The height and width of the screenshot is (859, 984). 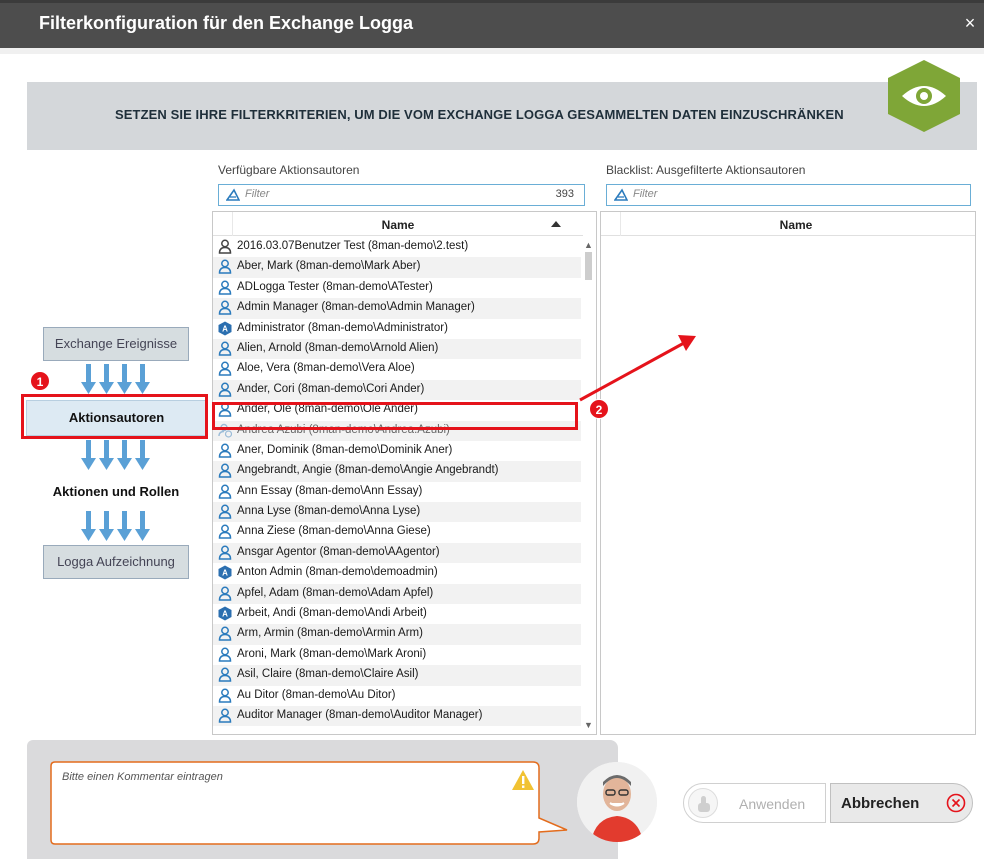 I want to click on list-item: Ander, Cori (8man-demo\Cori Ander), so click(x=397, y=390).